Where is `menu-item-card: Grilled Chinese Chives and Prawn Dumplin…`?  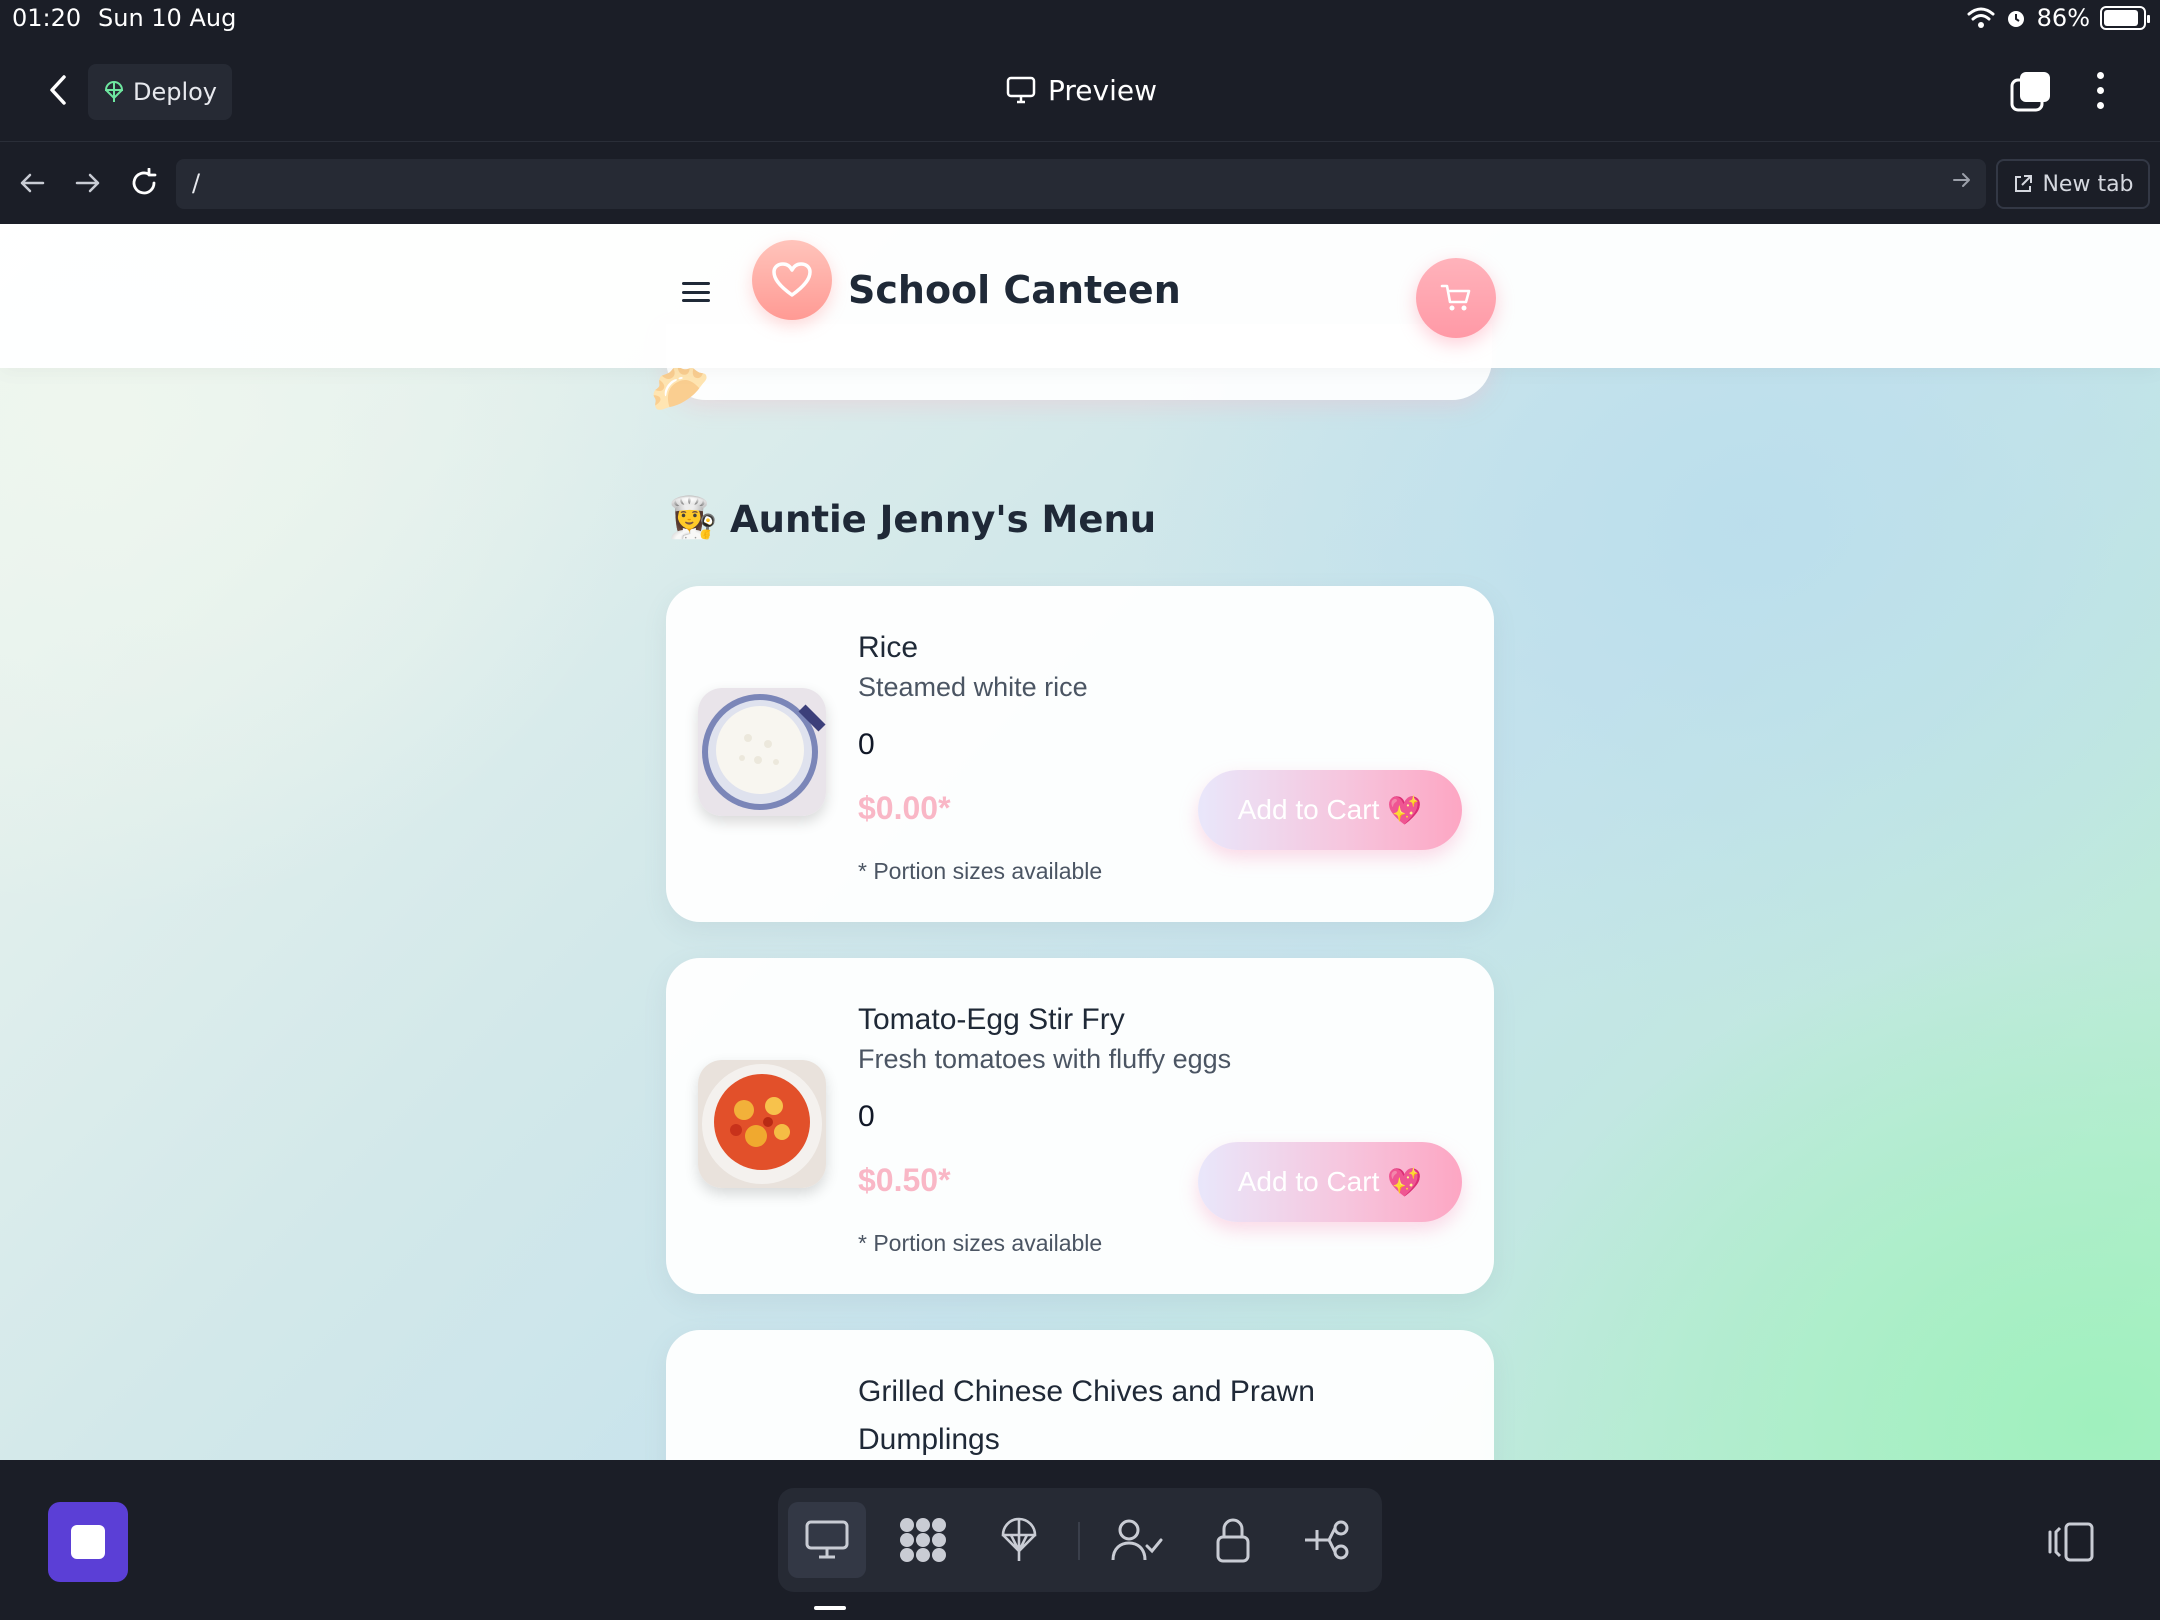 menu-item-card: Grilled Chinese Chives and Prawn Dumplin… is located at coordinates (1080, 1395).